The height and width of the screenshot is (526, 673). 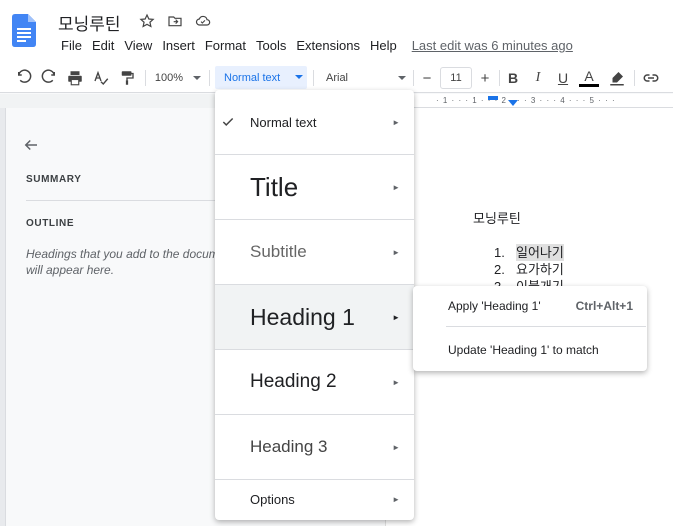 What do you see at coordinates (328, 45) in the screenshot?
I see `menu-extensions: Extensions` at bounding box center [328, 45].